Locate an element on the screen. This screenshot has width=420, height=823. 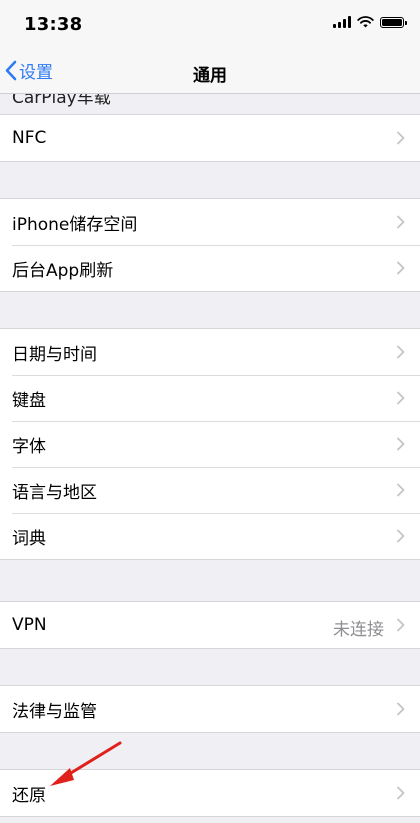
status-icons is located at coordinates (370, 22).